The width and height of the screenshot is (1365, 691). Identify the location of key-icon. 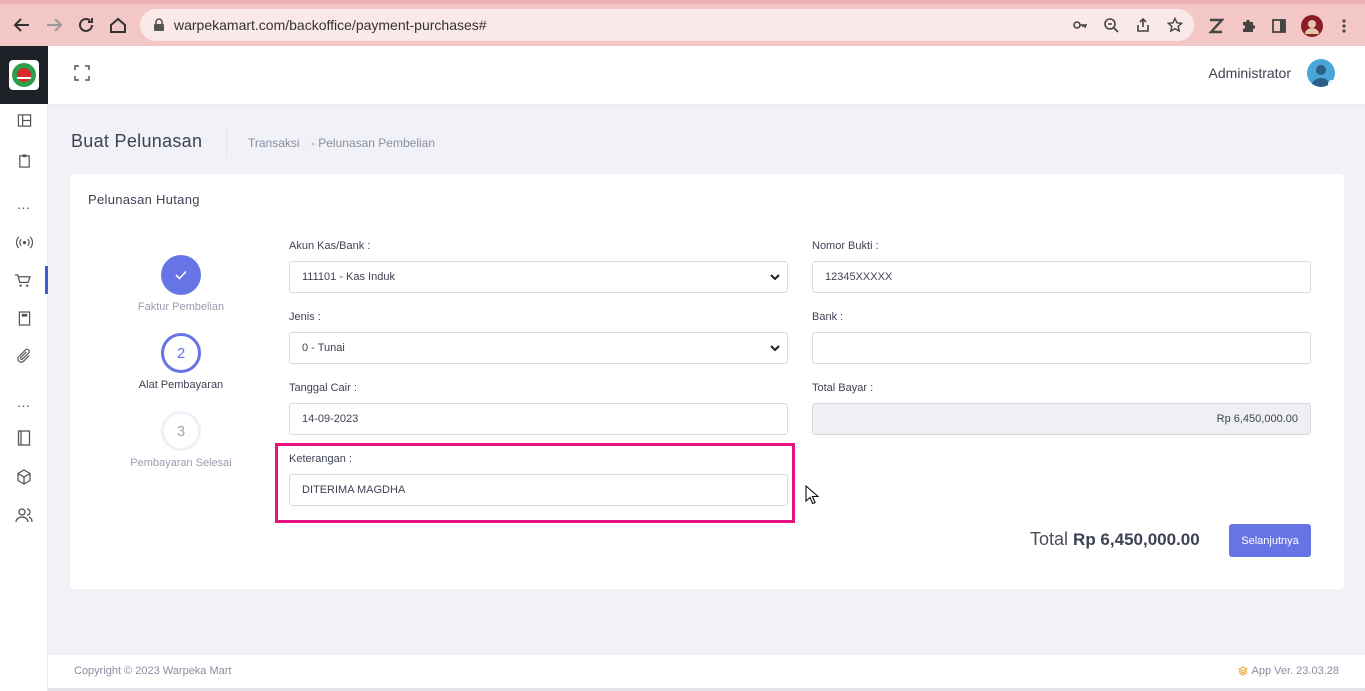
(1080, 25).